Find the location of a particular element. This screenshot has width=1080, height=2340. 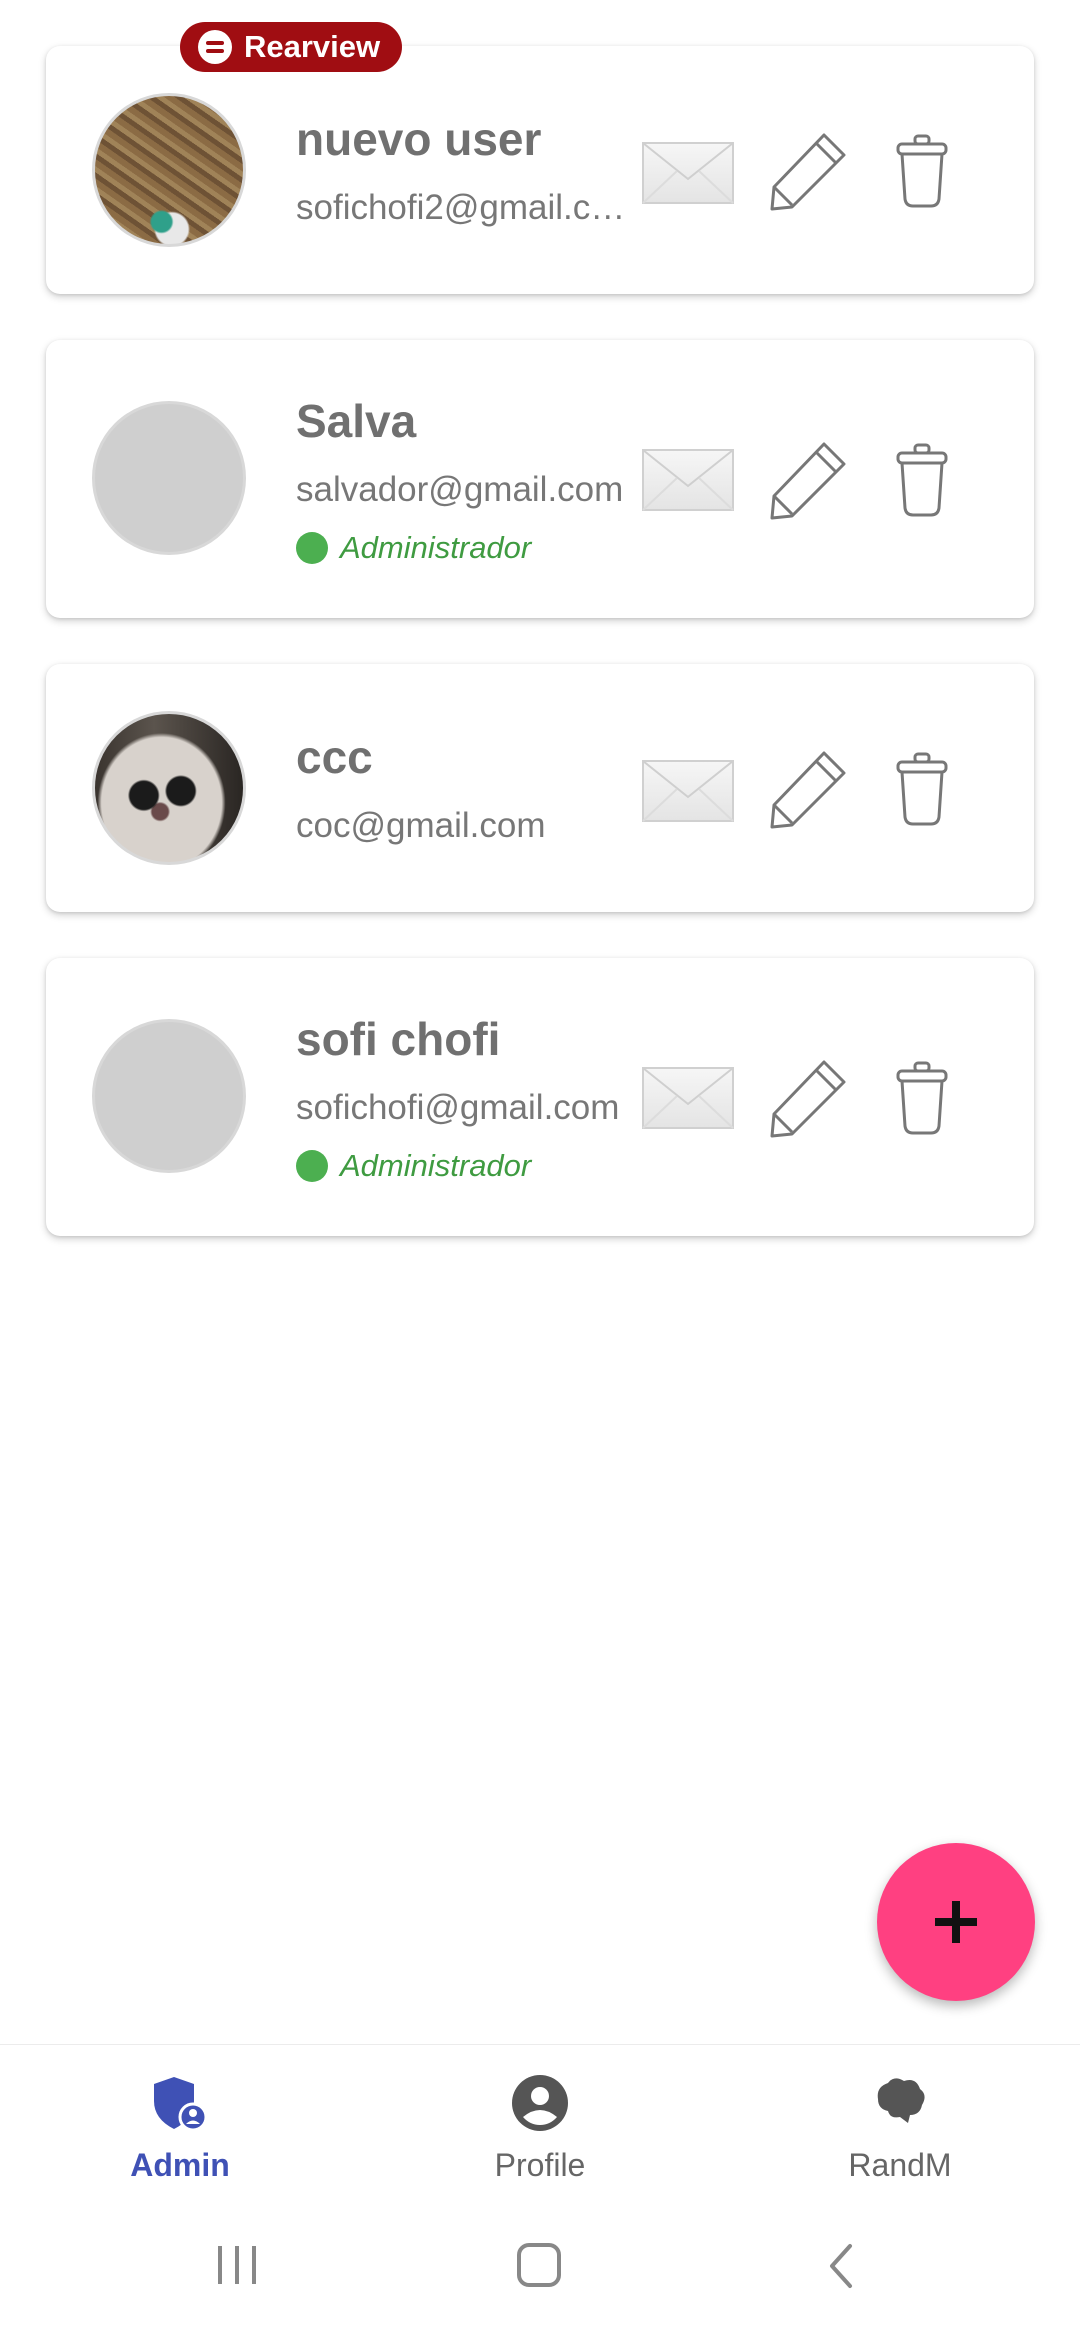

notification-label: Rearview is located at coordinates (312, 46).